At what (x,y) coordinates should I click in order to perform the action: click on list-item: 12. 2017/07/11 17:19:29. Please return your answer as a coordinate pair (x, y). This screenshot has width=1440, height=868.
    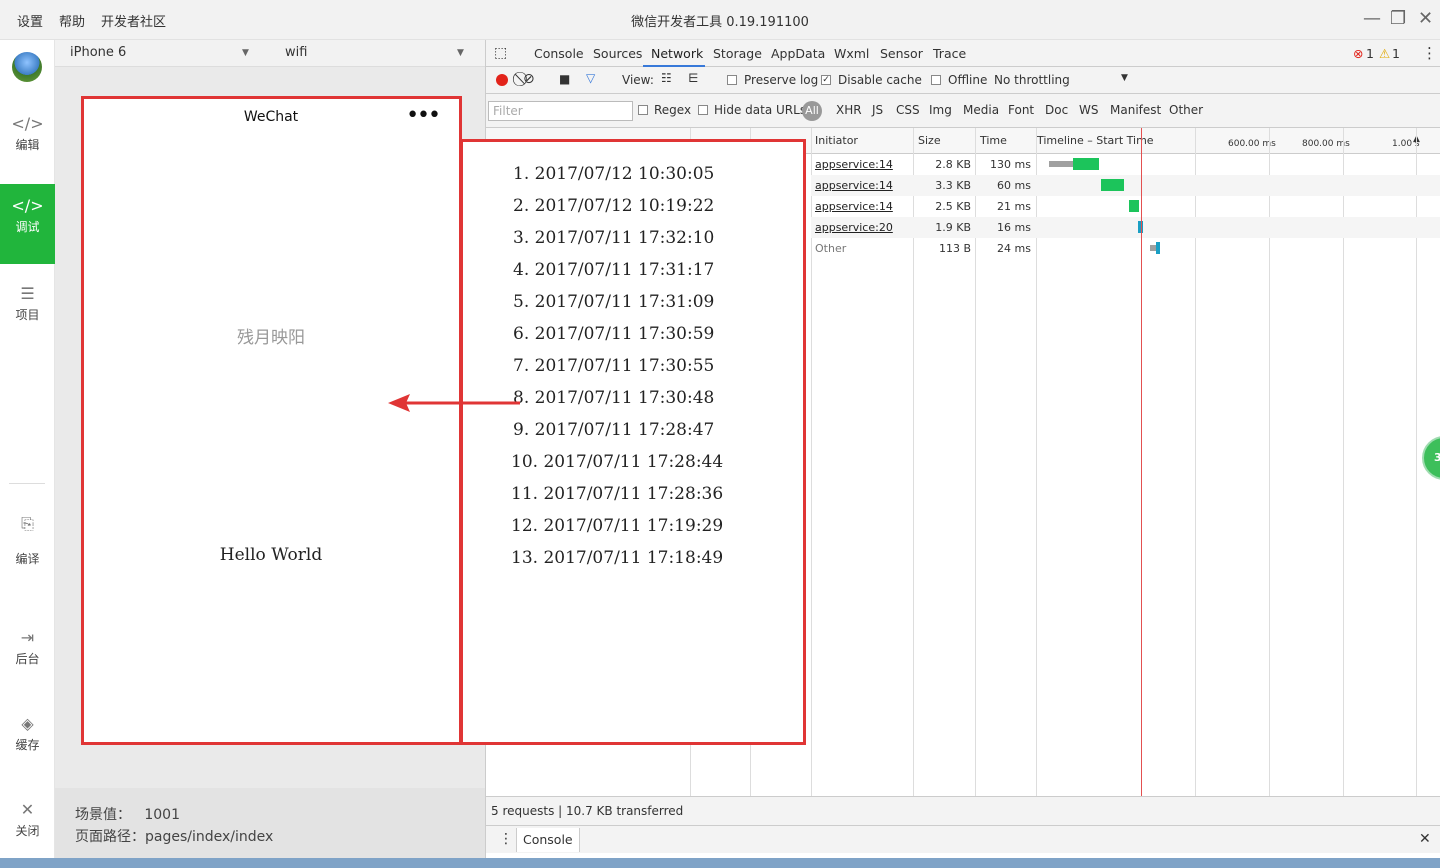
    Looking at the image, I should click on (617, 526).